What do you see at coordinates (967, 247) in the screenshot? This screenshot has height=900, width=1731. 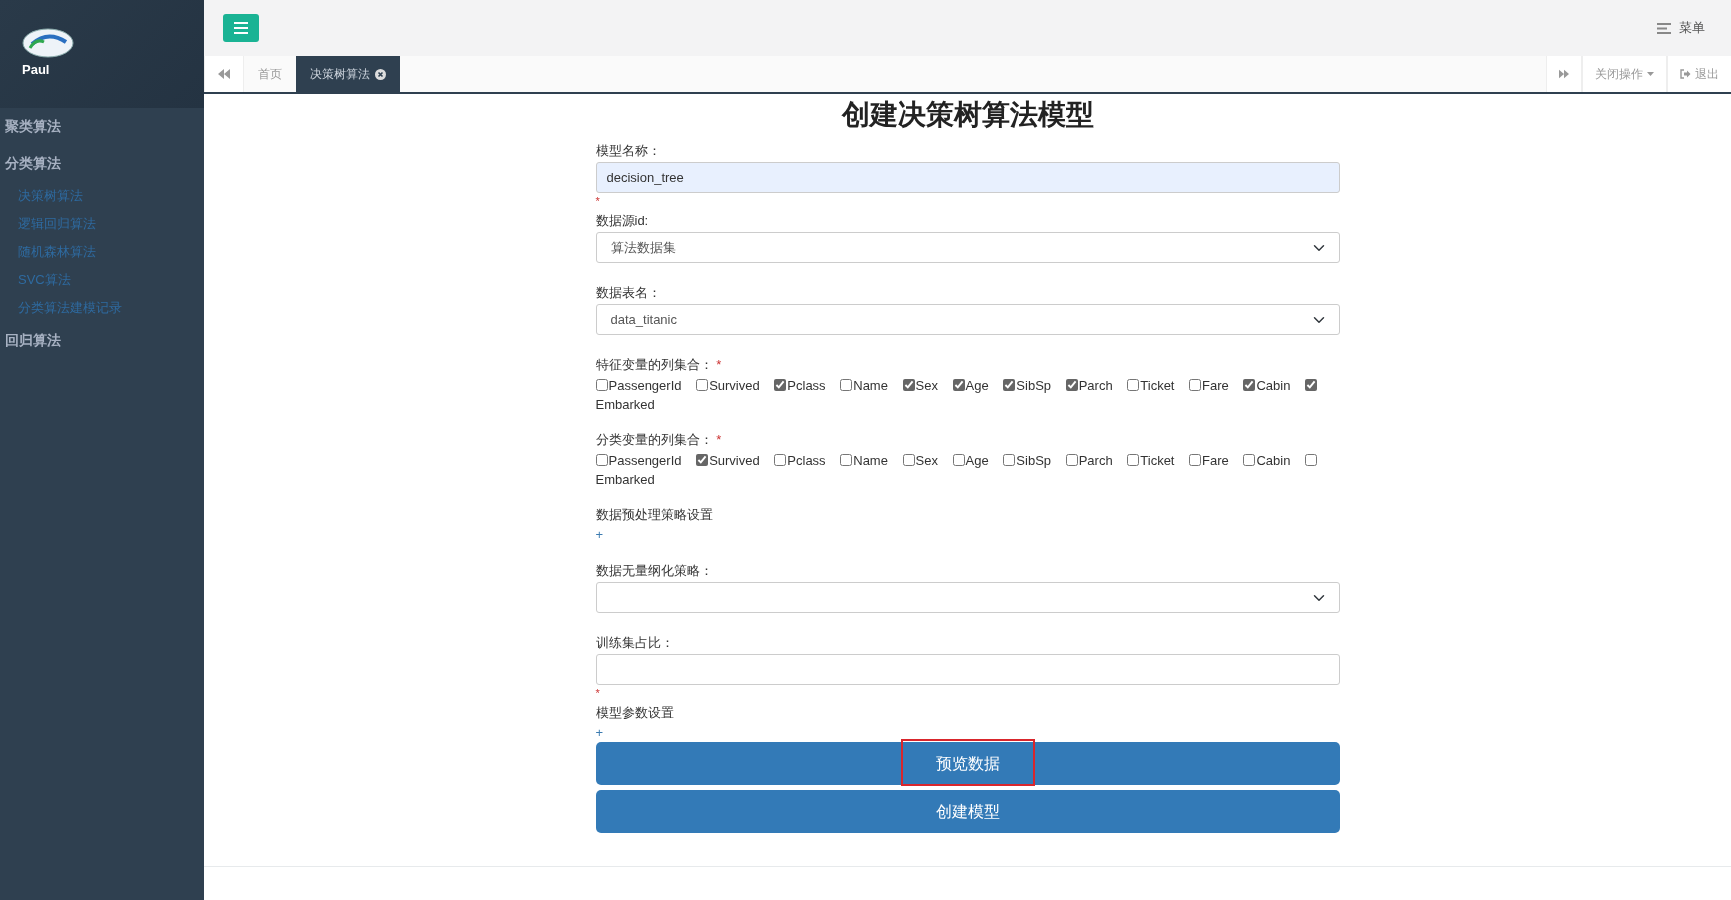 I see `select-field: 算法数据集` at bounding box center [967, 247].